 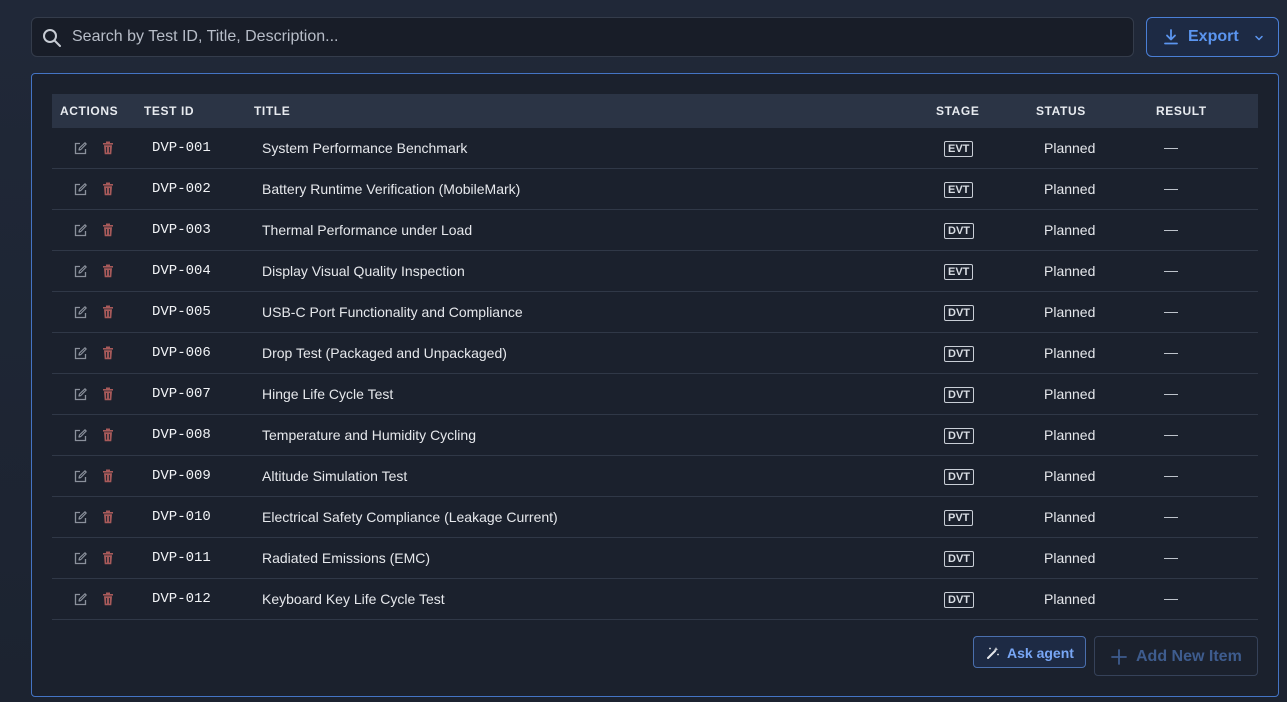 What do you see at coordinates (1212, 37) in the screenshot?
I see `export-button: Export` at bounding box center [1212, 37].